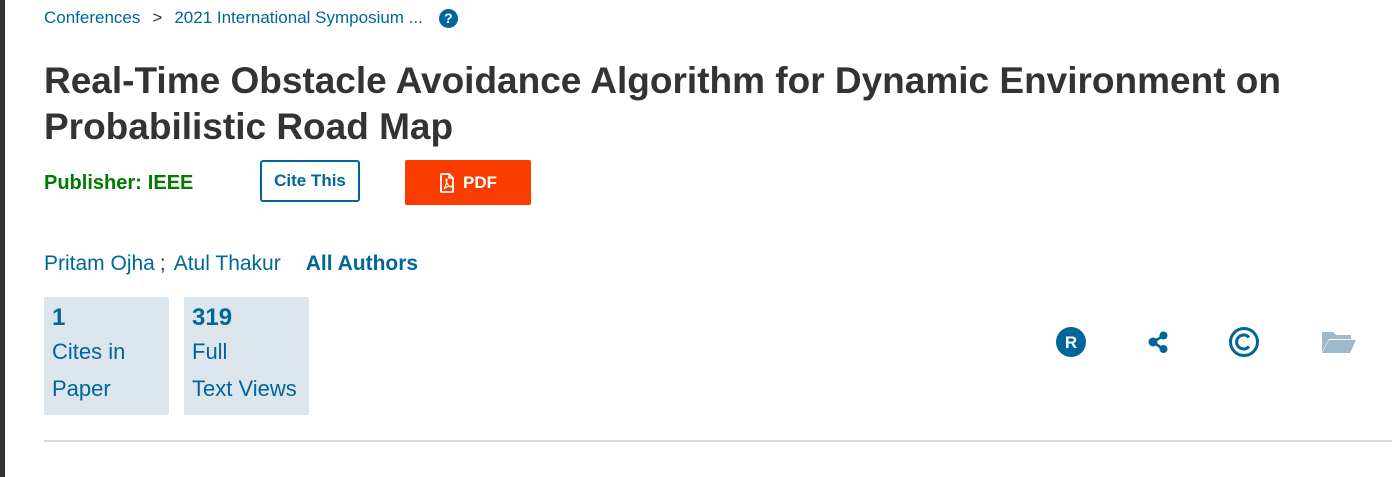 The height and width of the screenshot is (477, 1392). What do you see at coordinates (480, 182) in the screenshot?
I see `pdf-button-label: PDF` at bounding box center [480, 182].